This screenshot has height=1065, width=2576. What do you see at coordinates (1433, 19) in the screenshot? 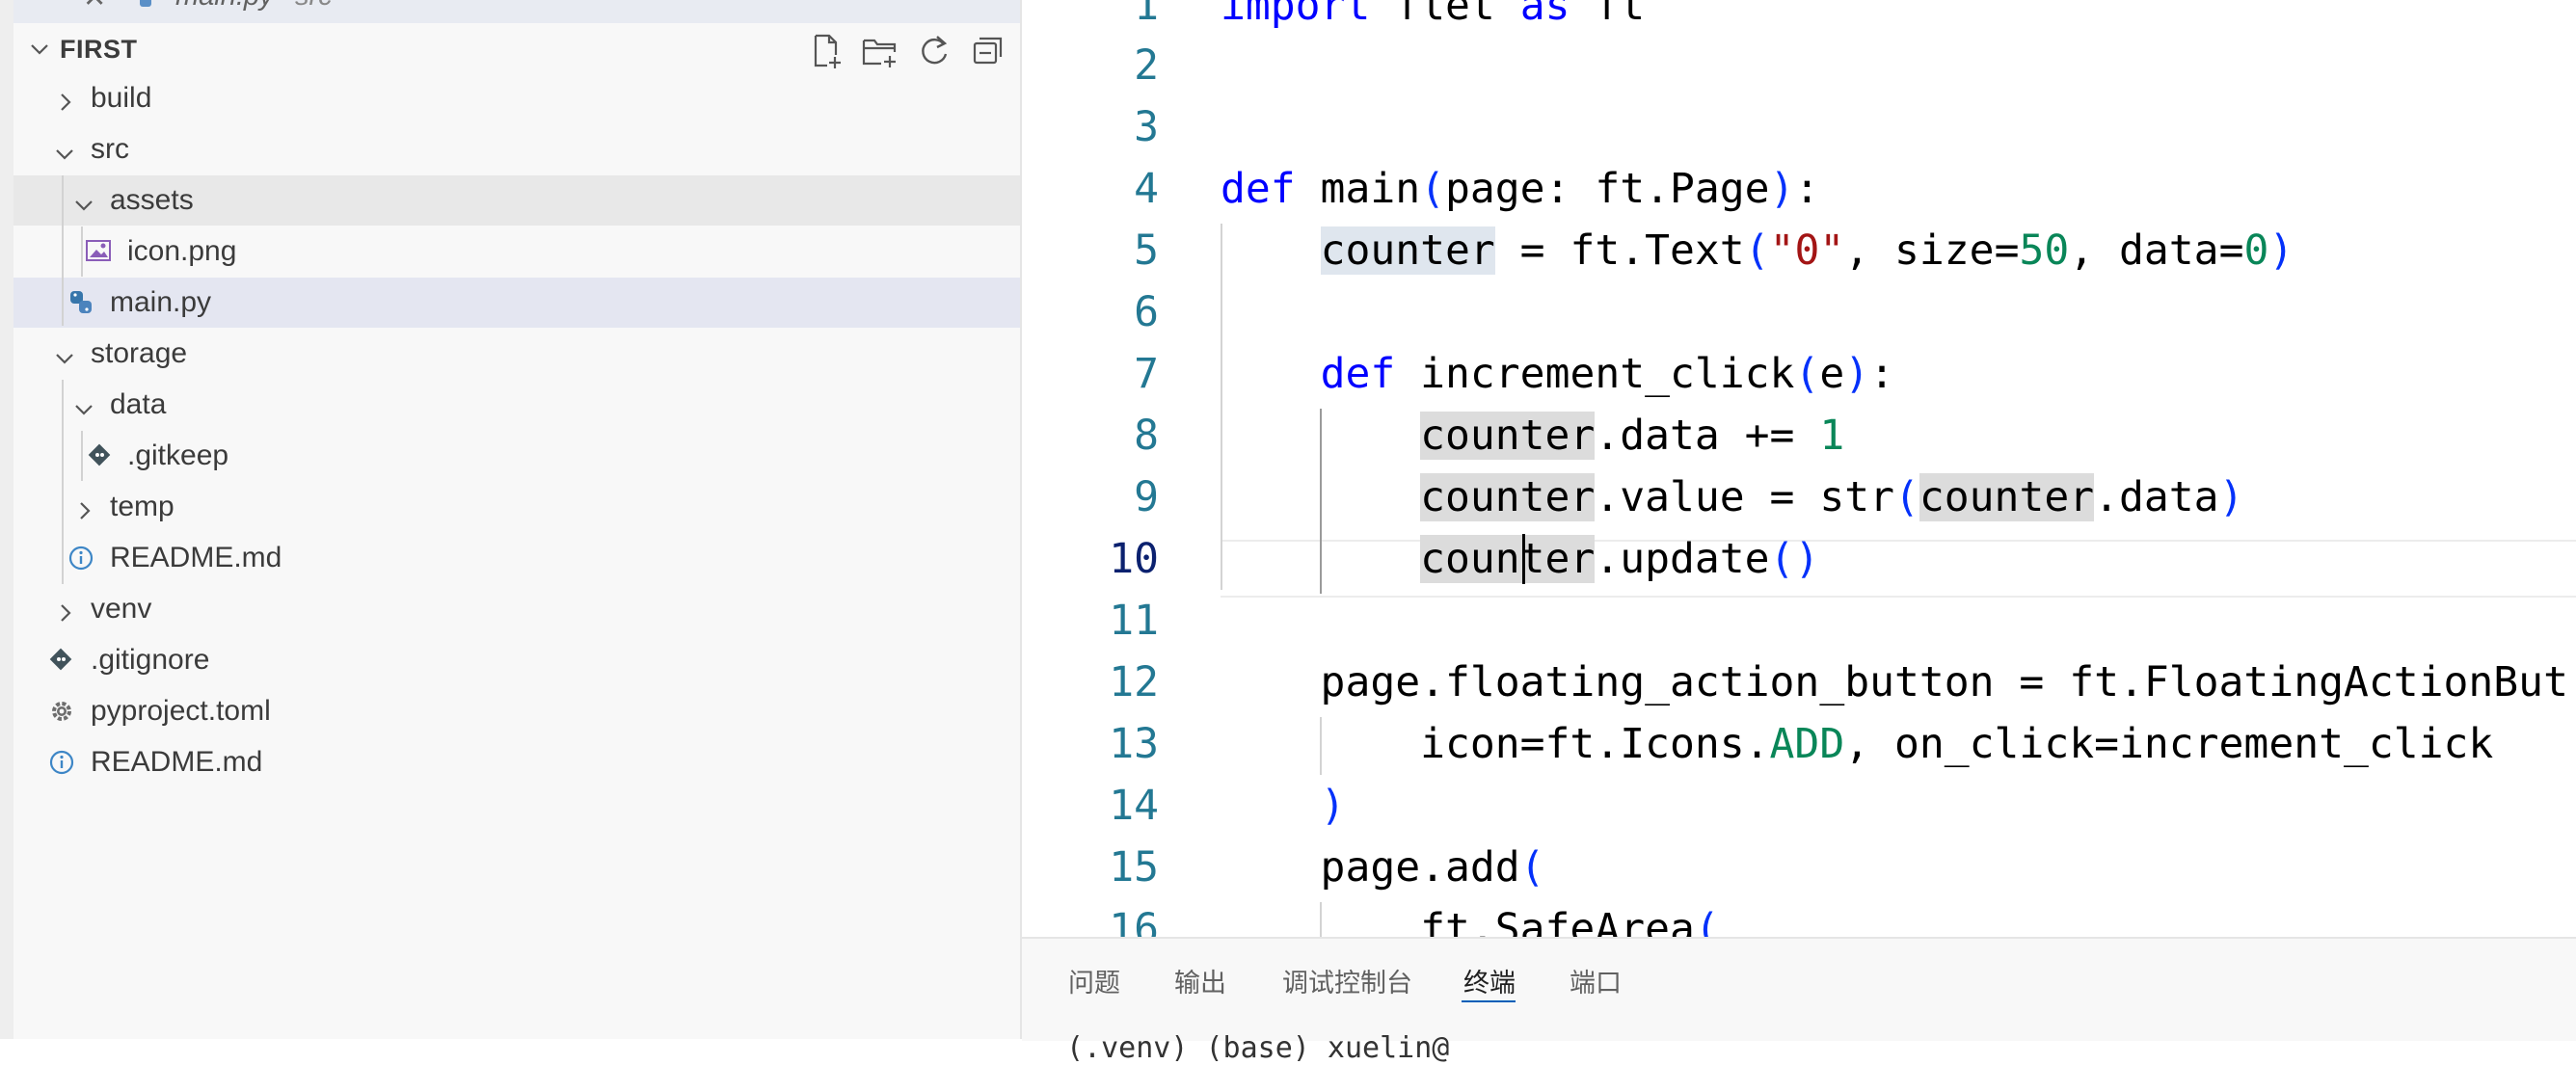
I see `code-line: import flet as ft` at bounding box center [1433, 19].